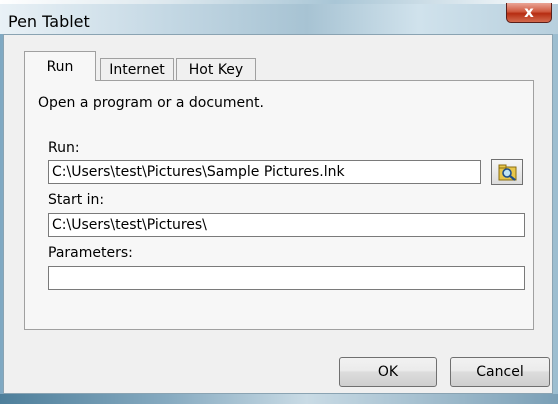 Image resolution: width=558 pixels, height=404 pixels. I want to click on tab-internet: Internet, so click(137, 69).